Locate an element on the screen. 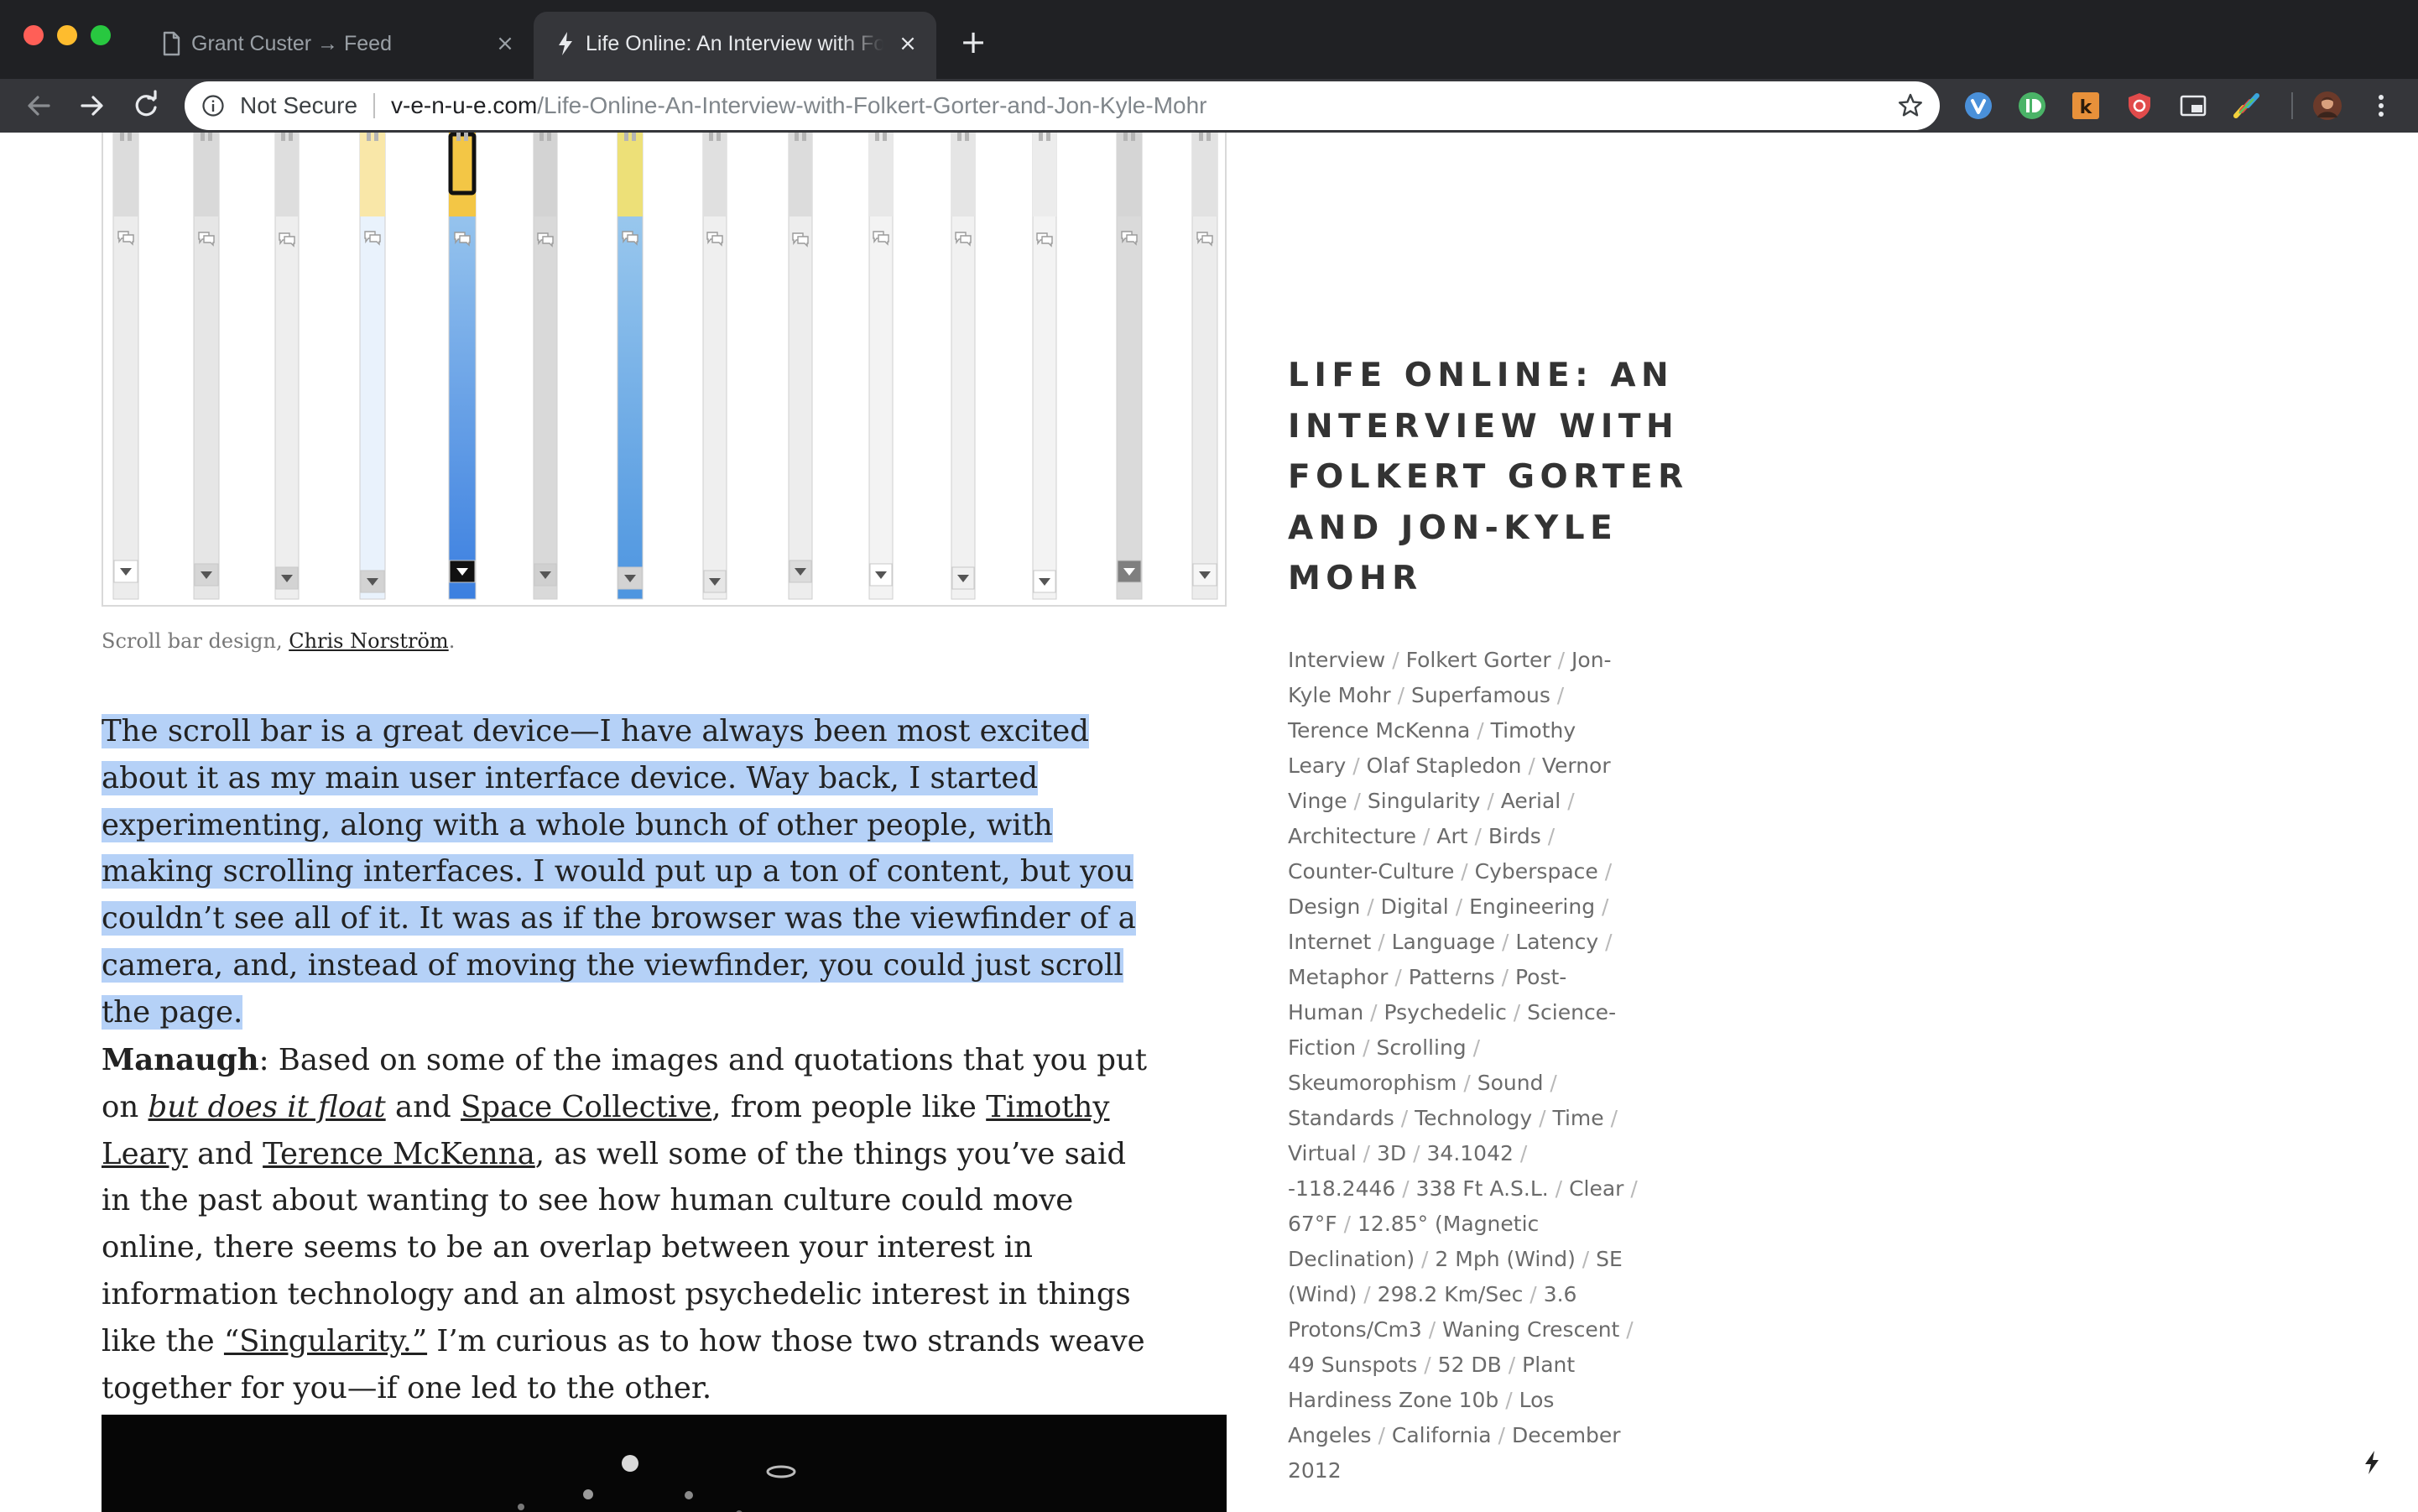 The width and height of the screenshot is (2418, 1512). tag-link: Skeumorophism is located at coordinates (1372, 1083).